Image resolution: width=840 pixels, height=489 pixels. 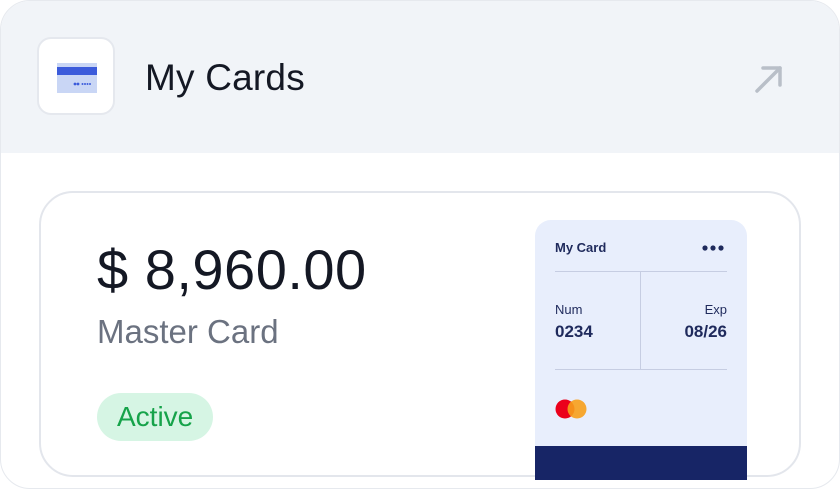 I want to click on card-expiry-value: 08/26, so click(x=705, y=331).